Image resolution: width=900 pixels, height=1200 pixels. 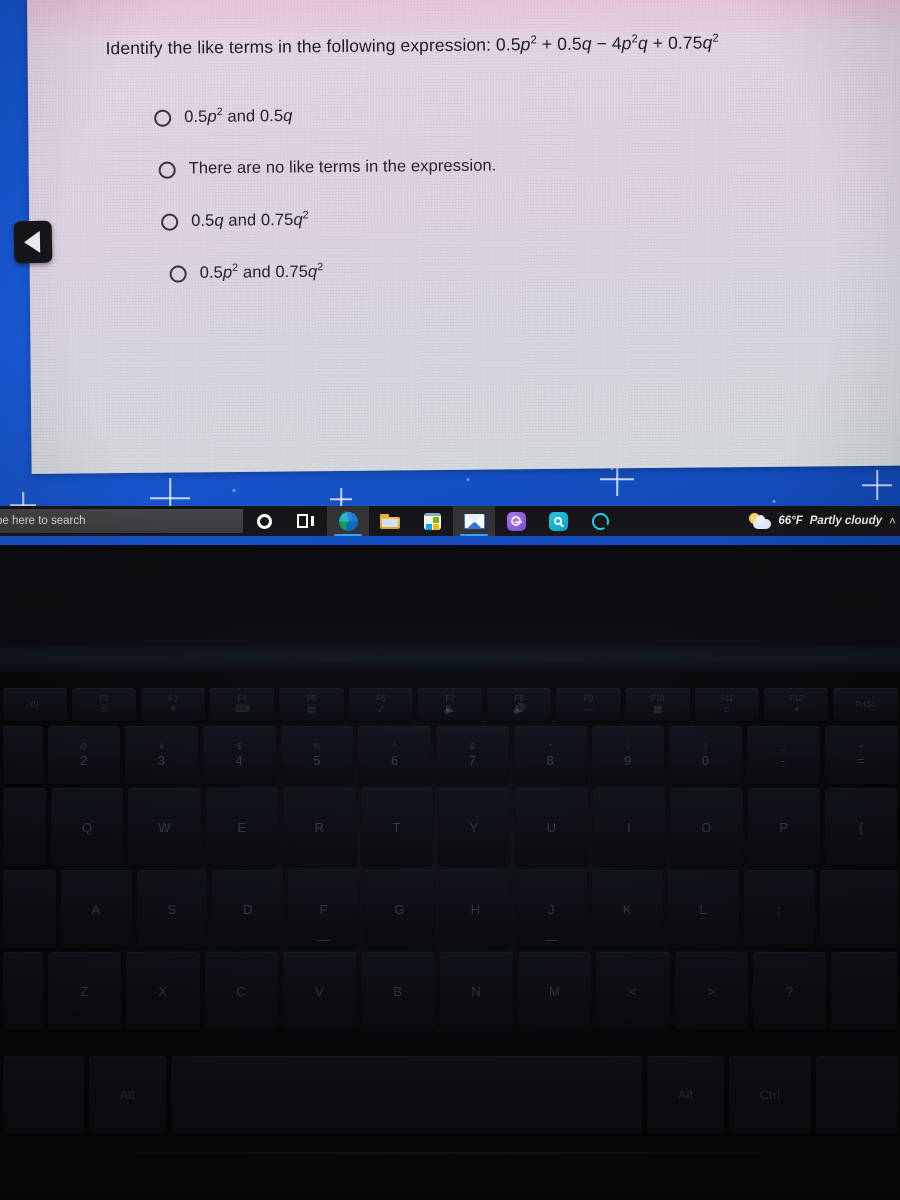 I want to click on key-primary-label: D, so click(x=247, y=909).